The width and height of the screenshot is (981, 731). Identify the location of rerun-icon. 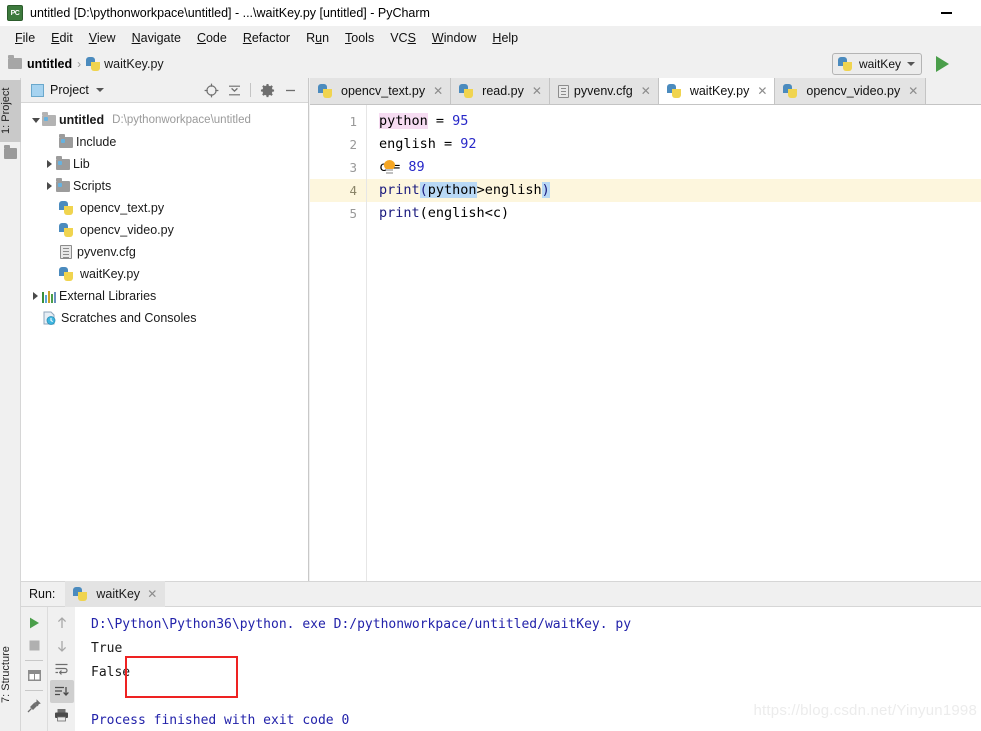
(34, 622).